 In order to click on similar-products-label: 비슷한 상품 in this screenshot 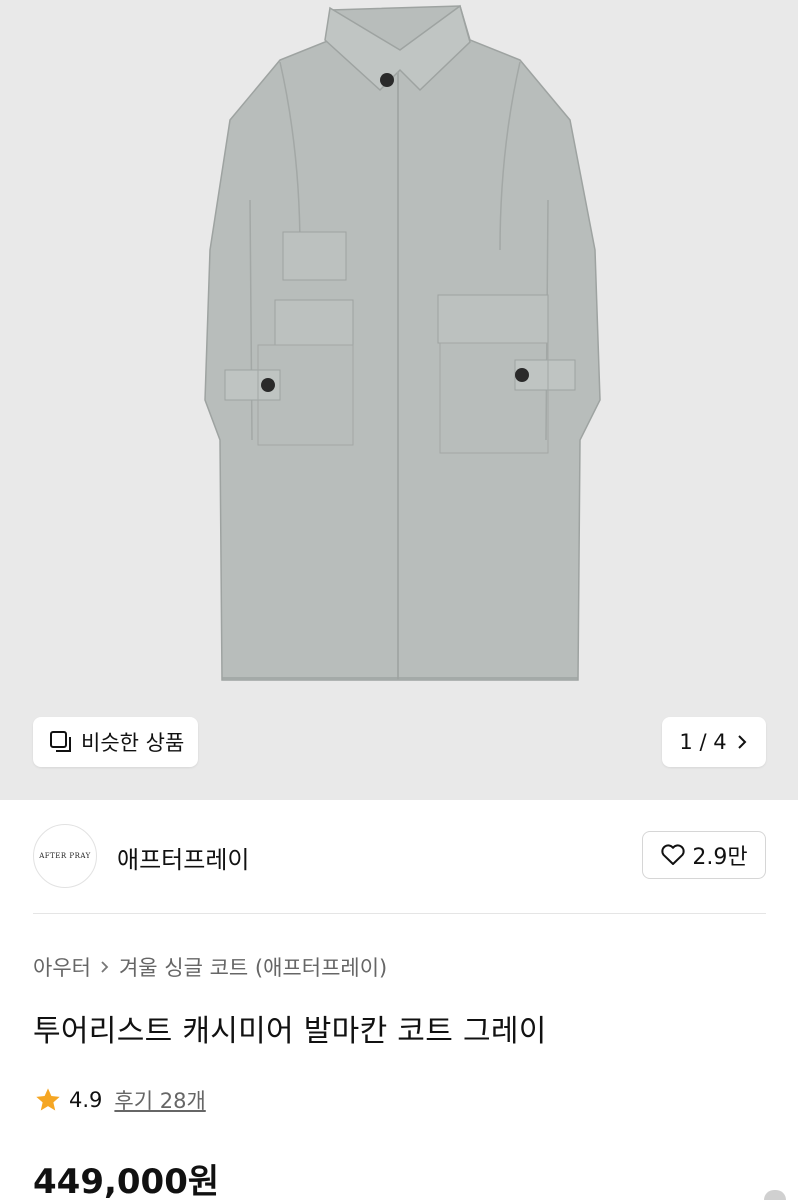, I will do `click(133, 743)`.